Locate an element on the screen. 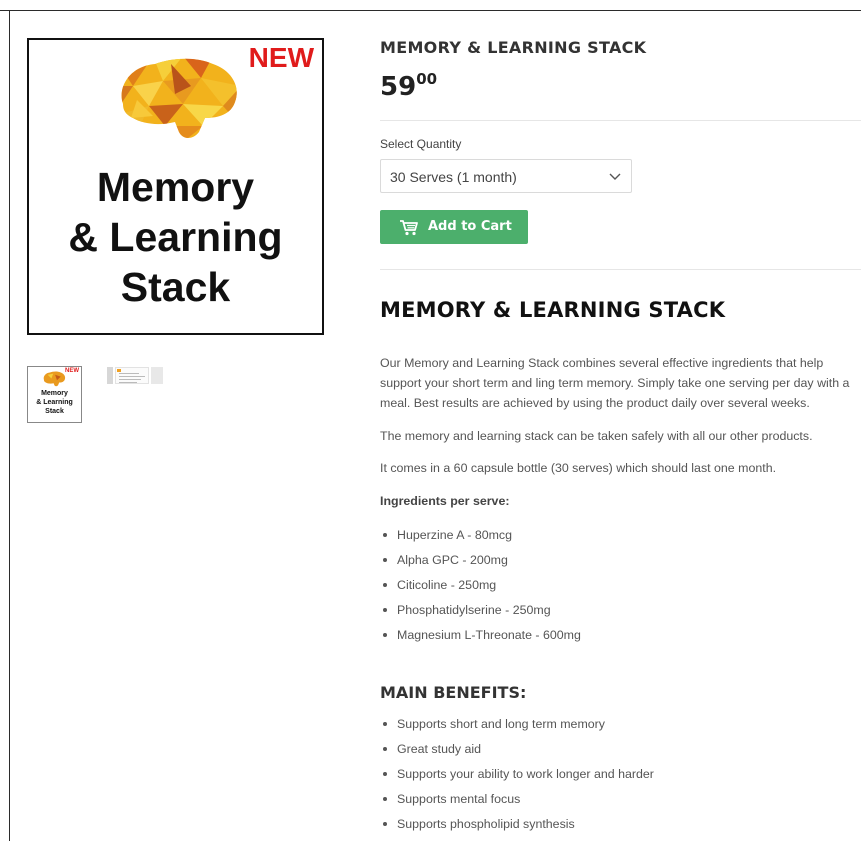  browser-top-border is located at coordinates (430, 5).